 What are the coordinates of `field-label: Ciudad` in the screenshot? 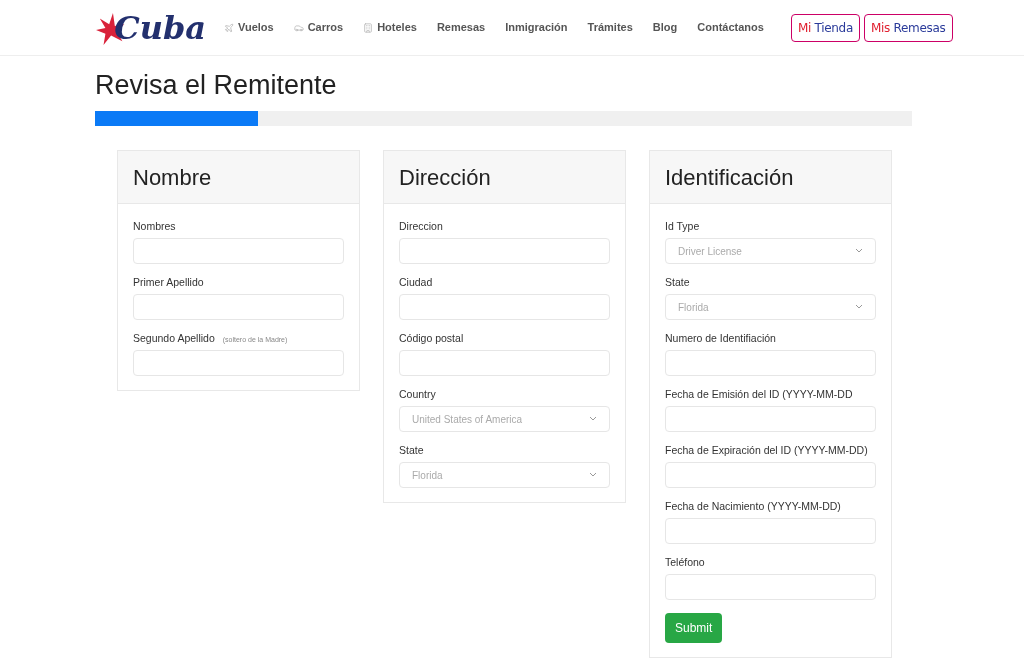 It's located at (416, 282).